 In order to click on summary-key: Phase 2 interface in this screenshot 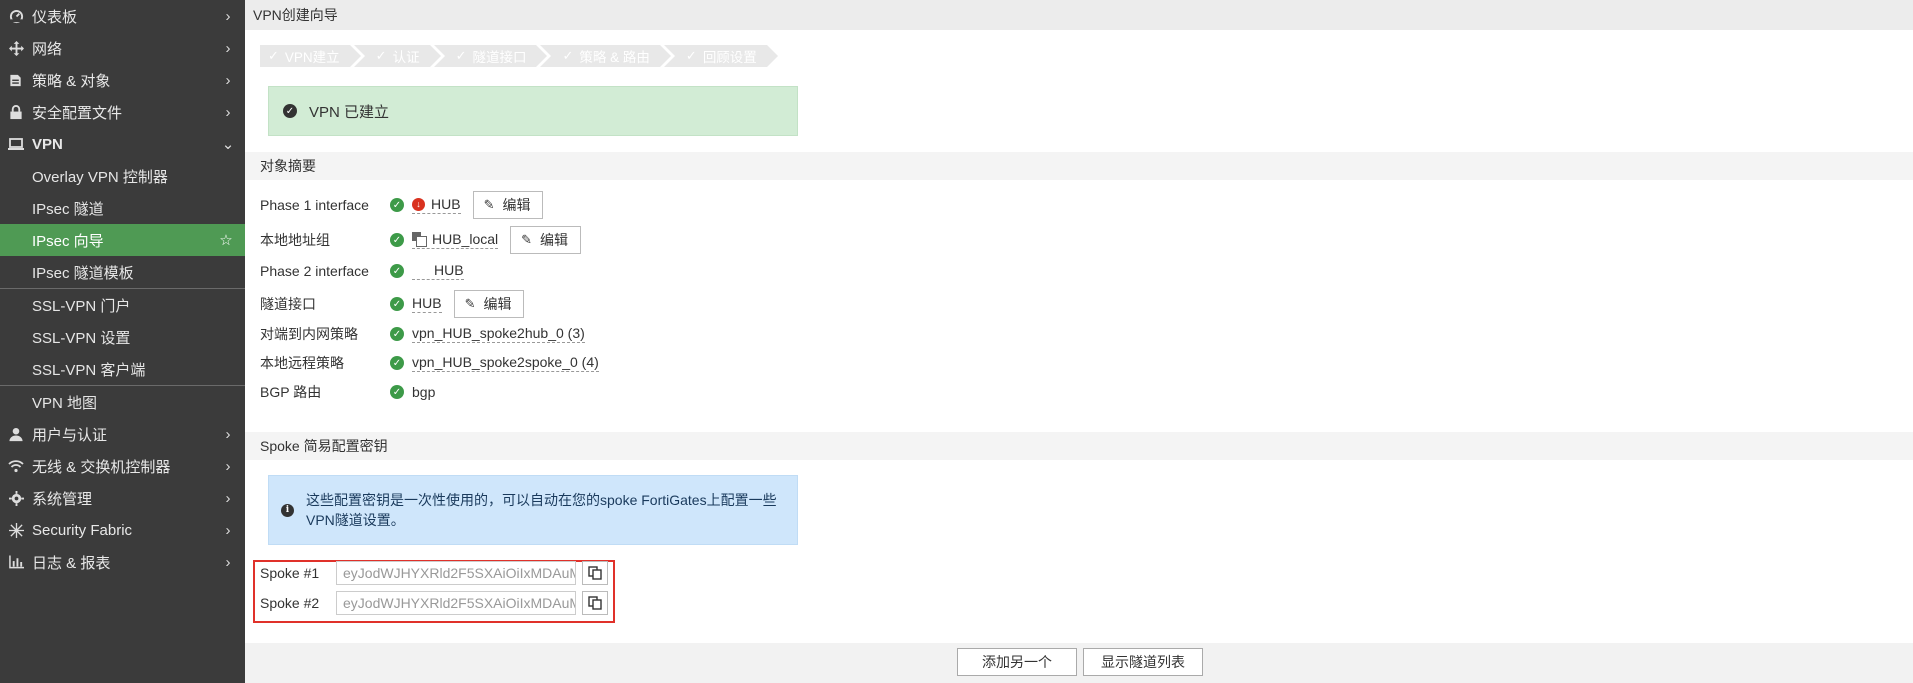, I will do `click(314, 271)`.